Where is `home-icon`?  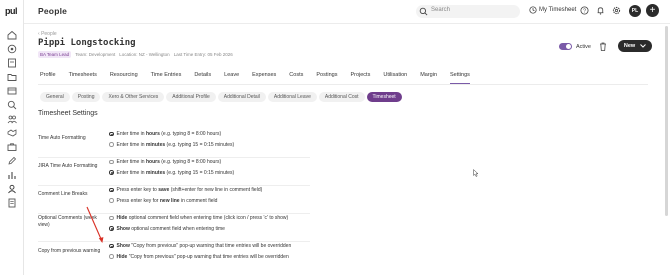 home-icon is located at coordinates (12, 35).